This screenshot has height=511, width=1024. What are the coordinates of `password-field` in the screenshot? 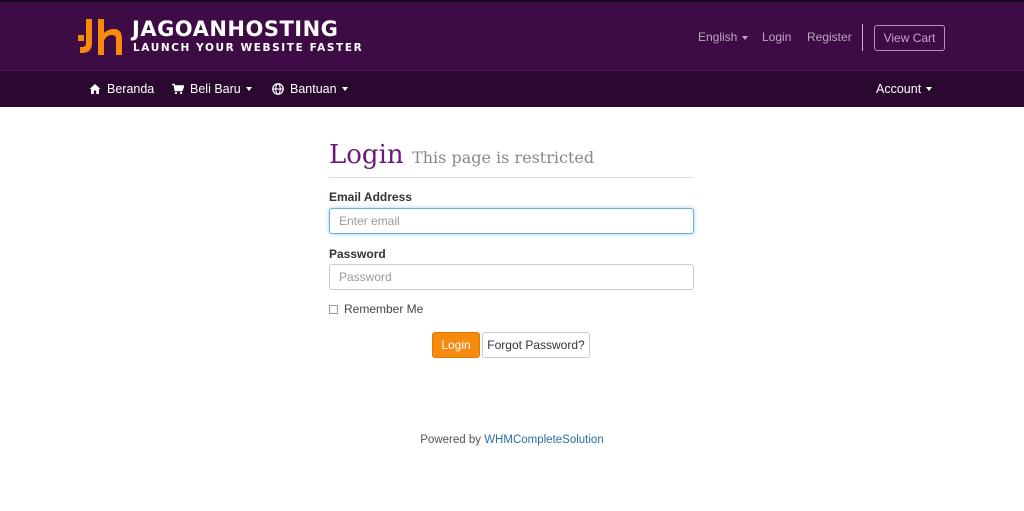 It's located at (511, 277).